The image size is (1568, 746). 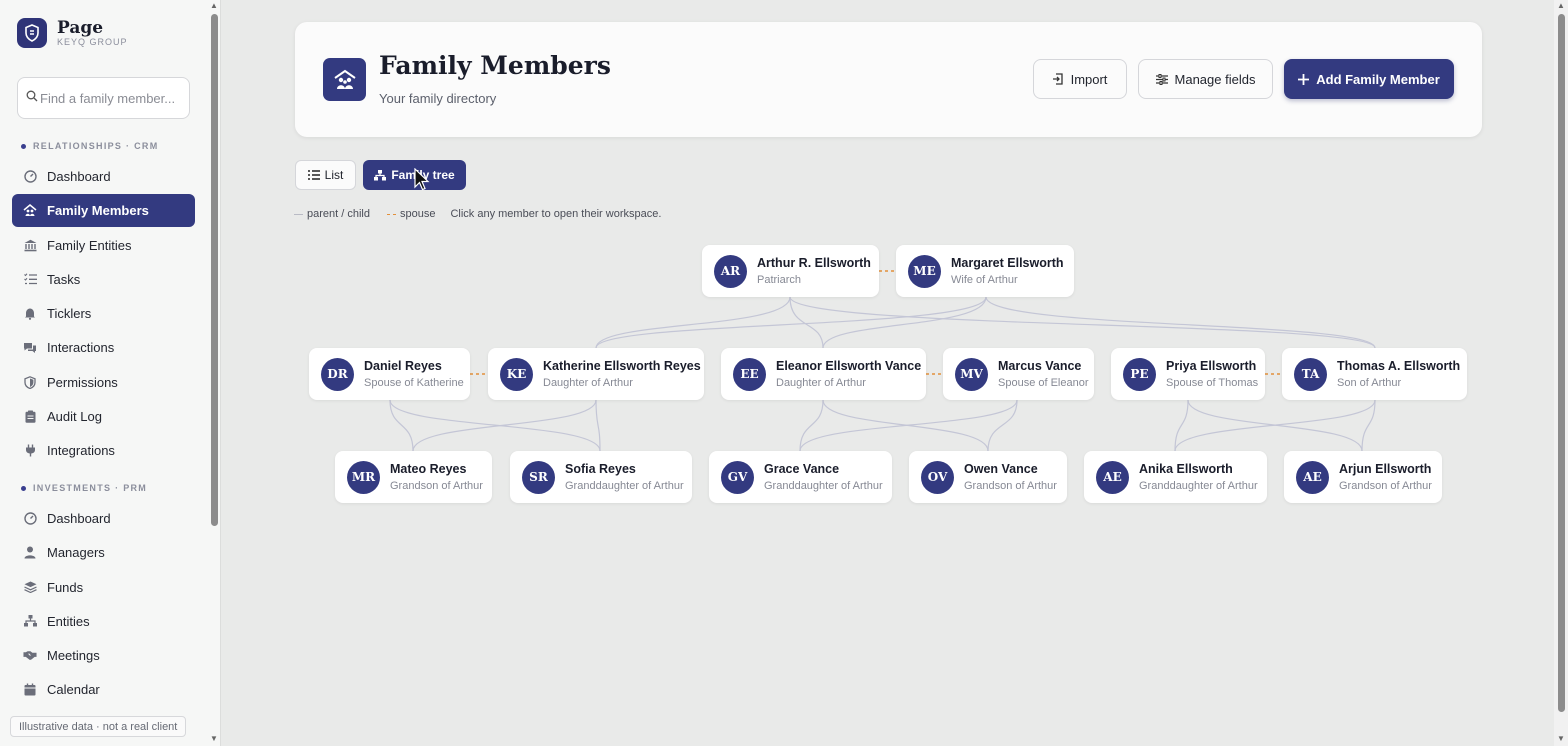 What do you see at coordinates (1385, 468) in the screenshot?
I see `member-name: Arjun Ellsworth` at bounding box center [1385, 468].